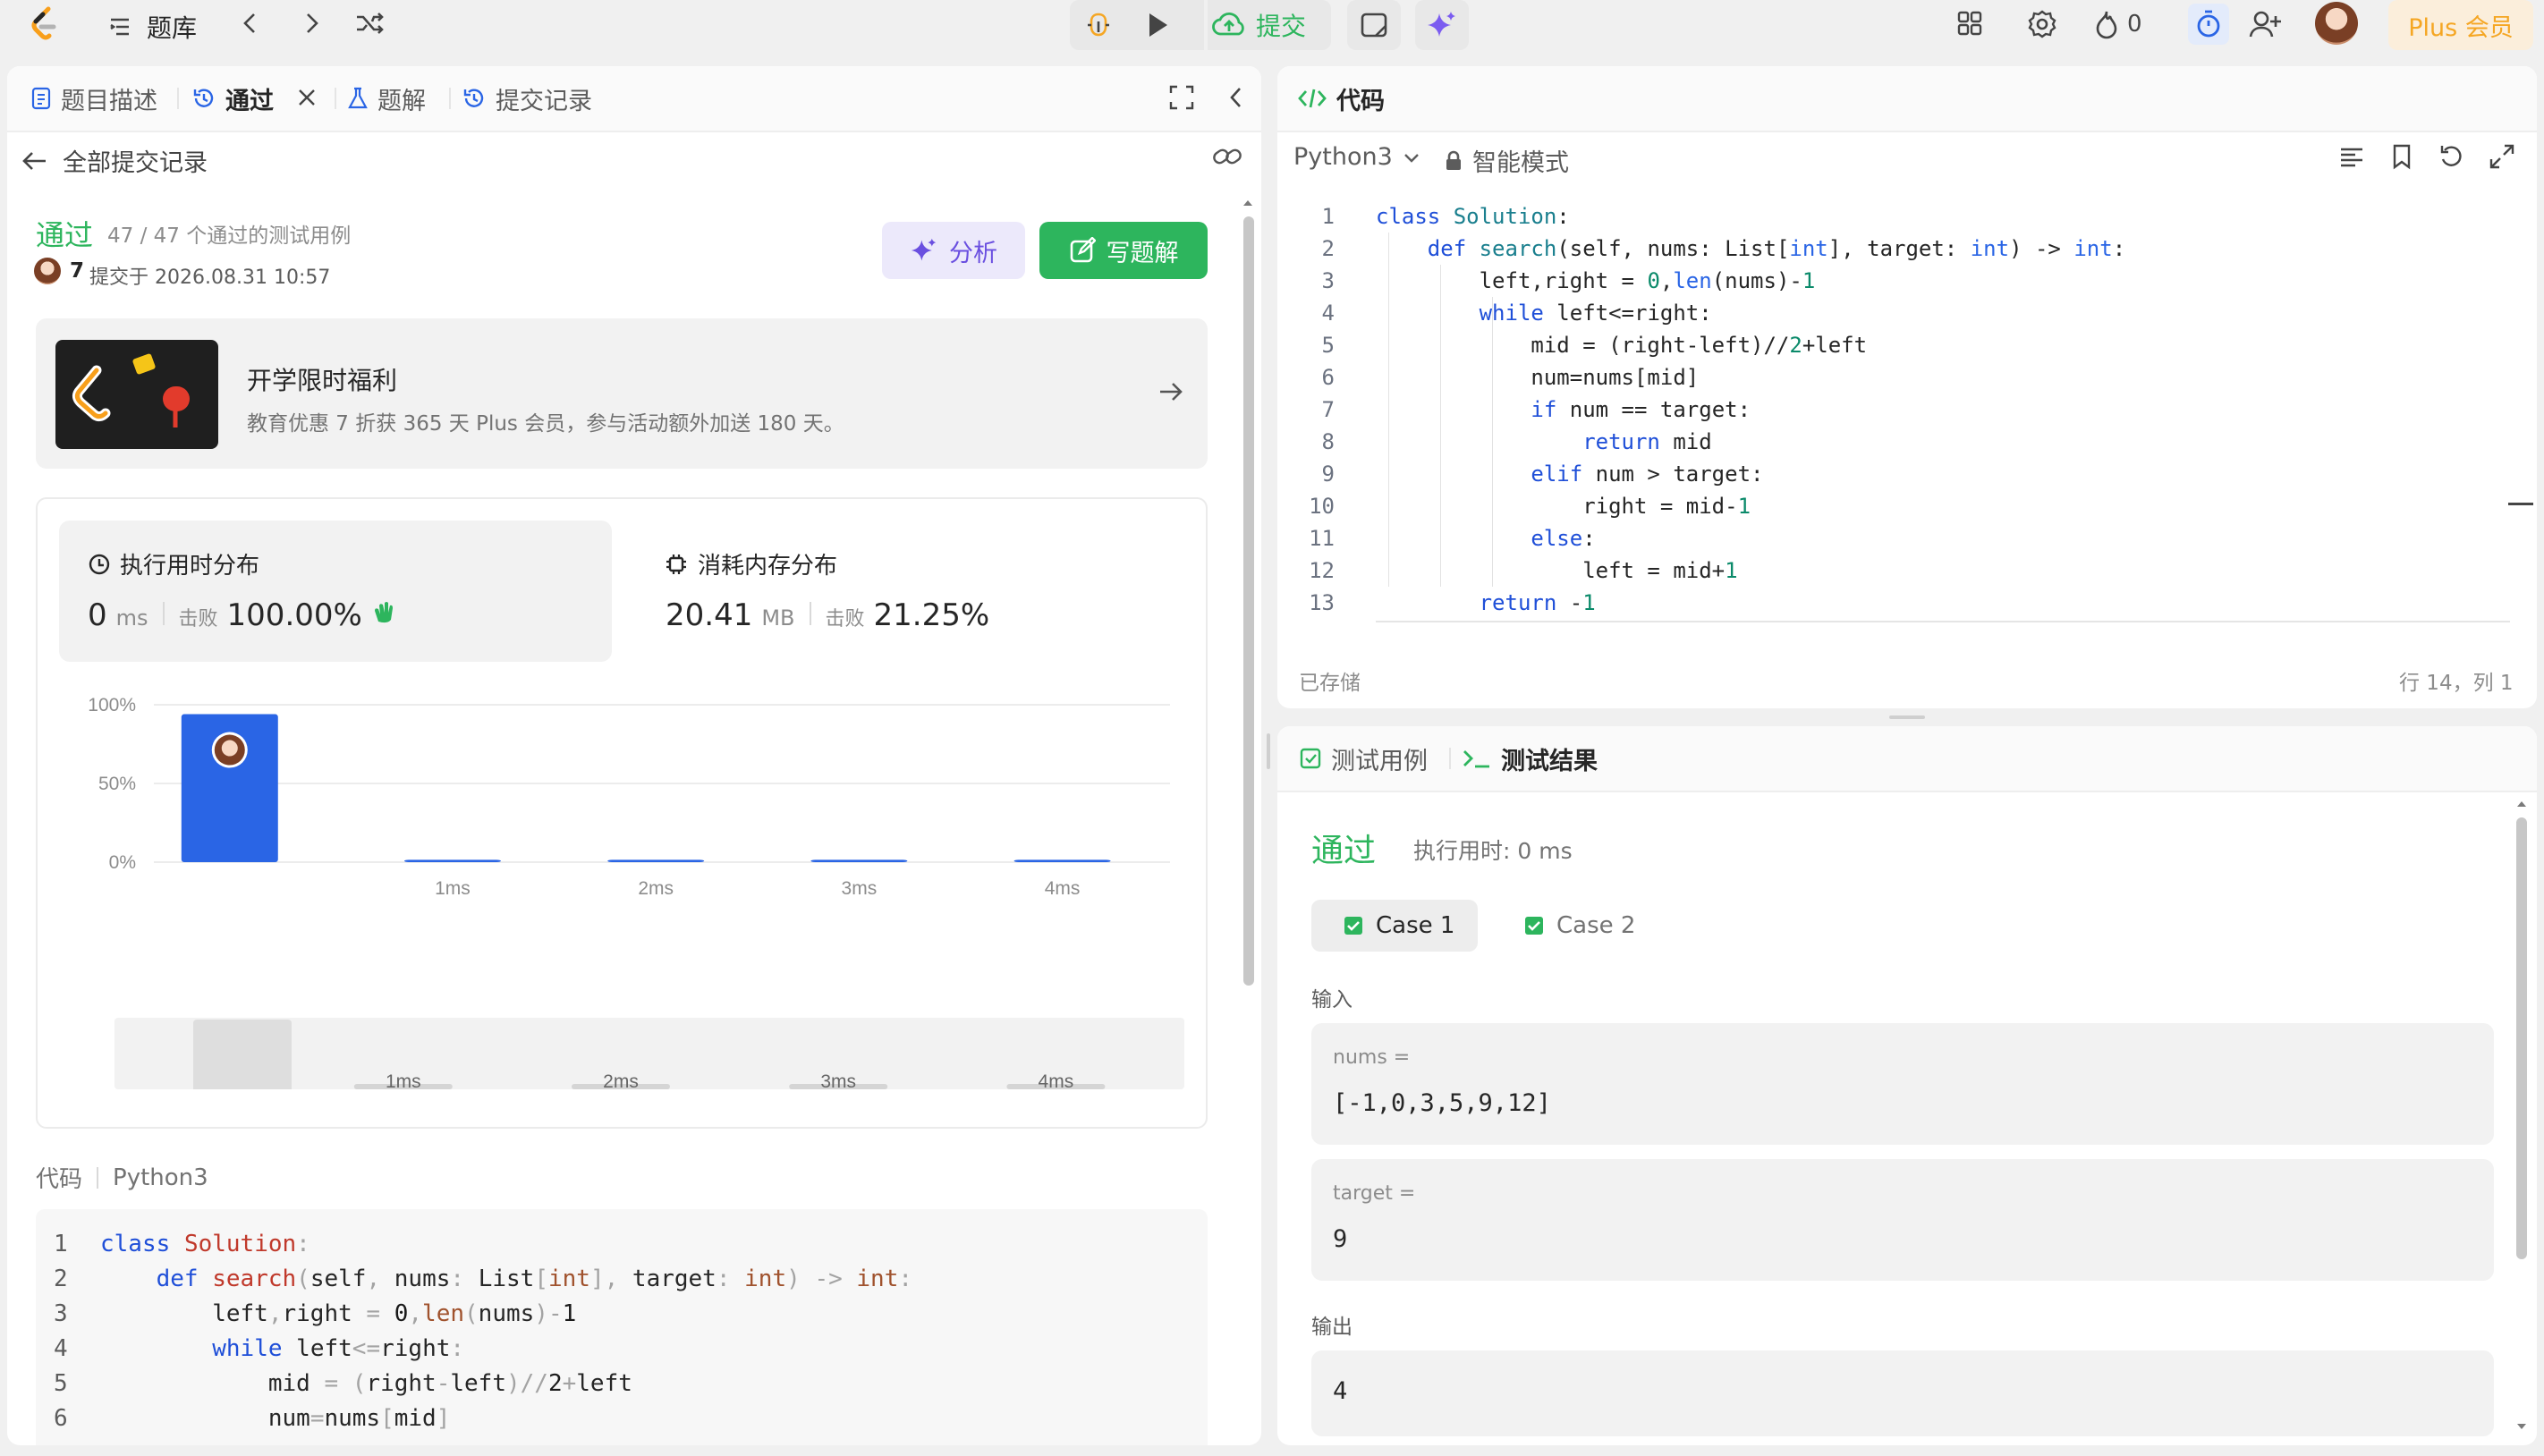  I want to click on timer-button, so click(2208, 24).